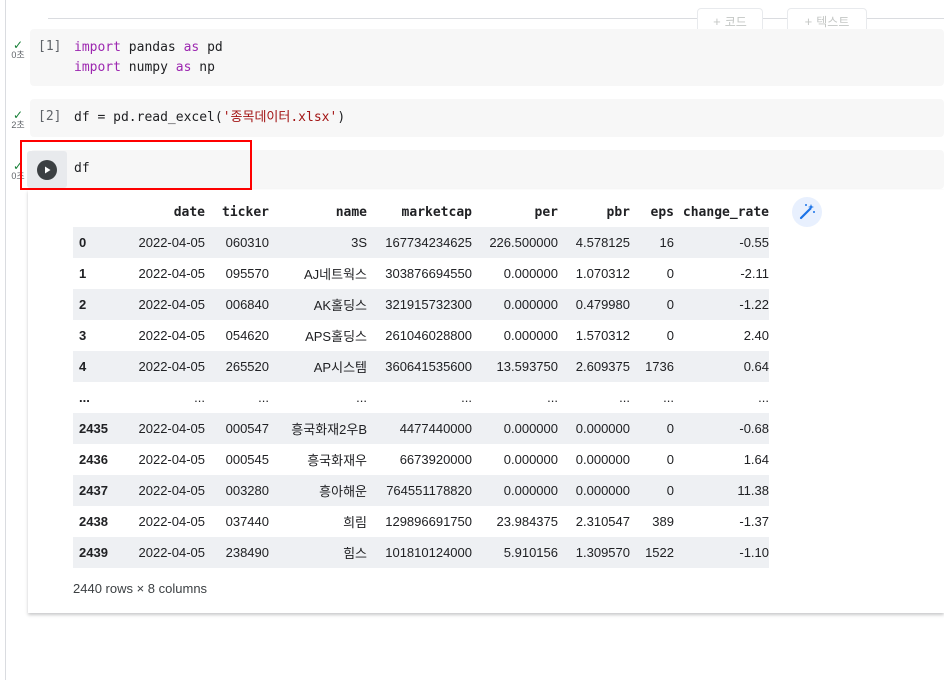  Describe the element at coordinates (18, 55) in the screenshot. I see `cell-1-time: 0초` at that location.